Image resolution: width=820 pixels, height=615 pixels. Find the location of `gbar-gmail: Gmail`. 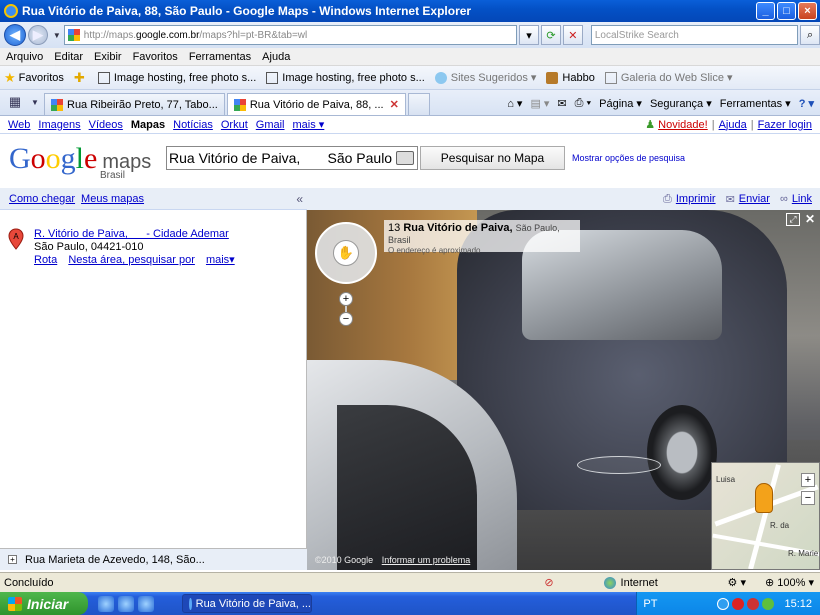

gbar-gmail: Gmail is located at coordinates (270, 125).